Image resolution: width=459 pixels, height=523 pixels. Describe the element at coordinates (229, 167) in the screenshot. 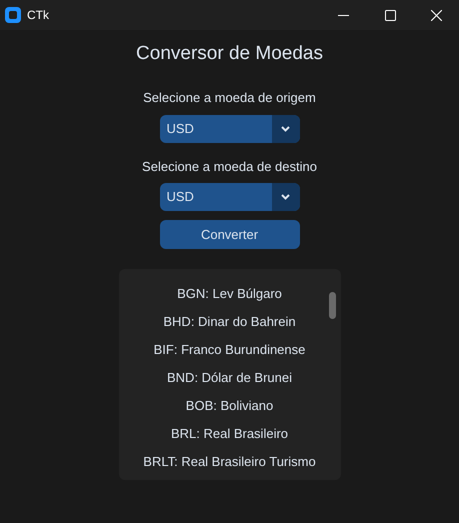

I see `target-label: Selecione a moeda de destino` at that location.